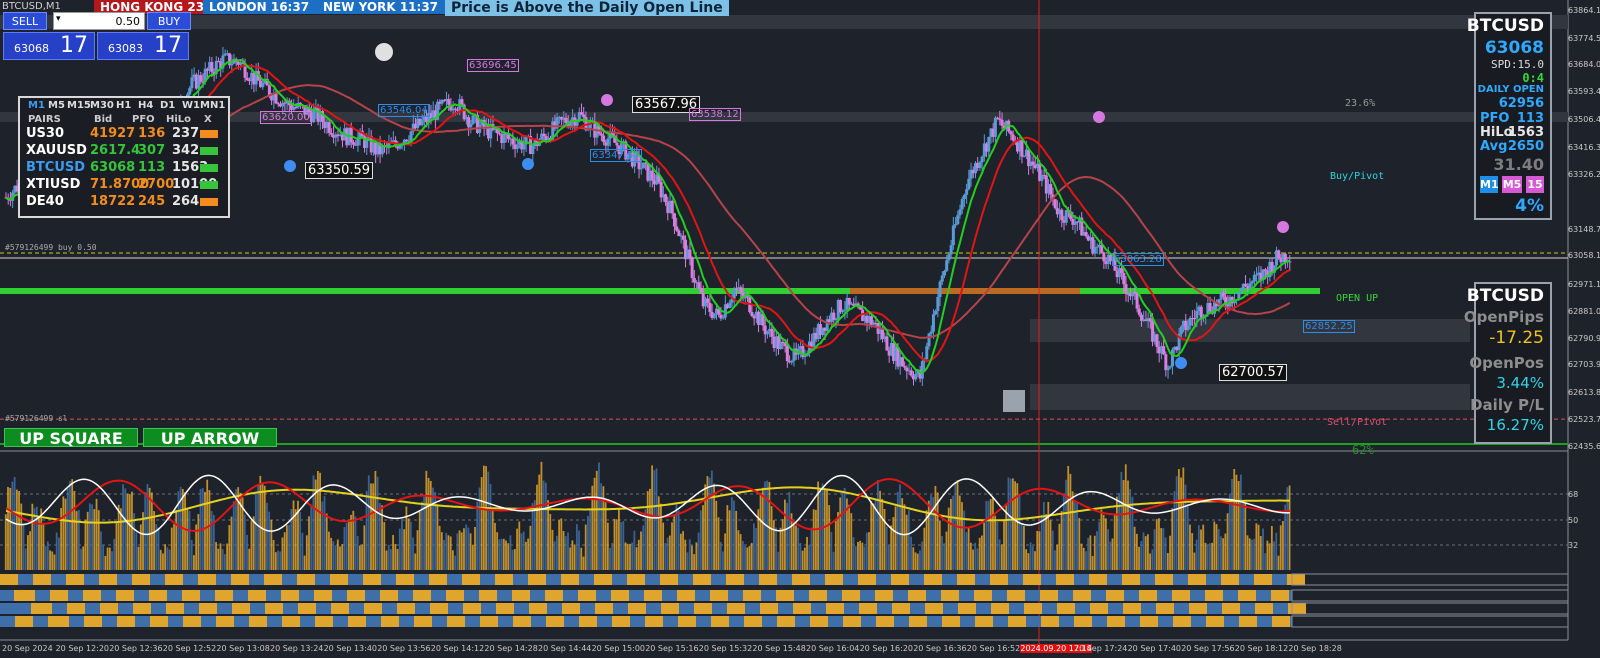  I want to click on pair-pfo: 136, so click(152, 133).